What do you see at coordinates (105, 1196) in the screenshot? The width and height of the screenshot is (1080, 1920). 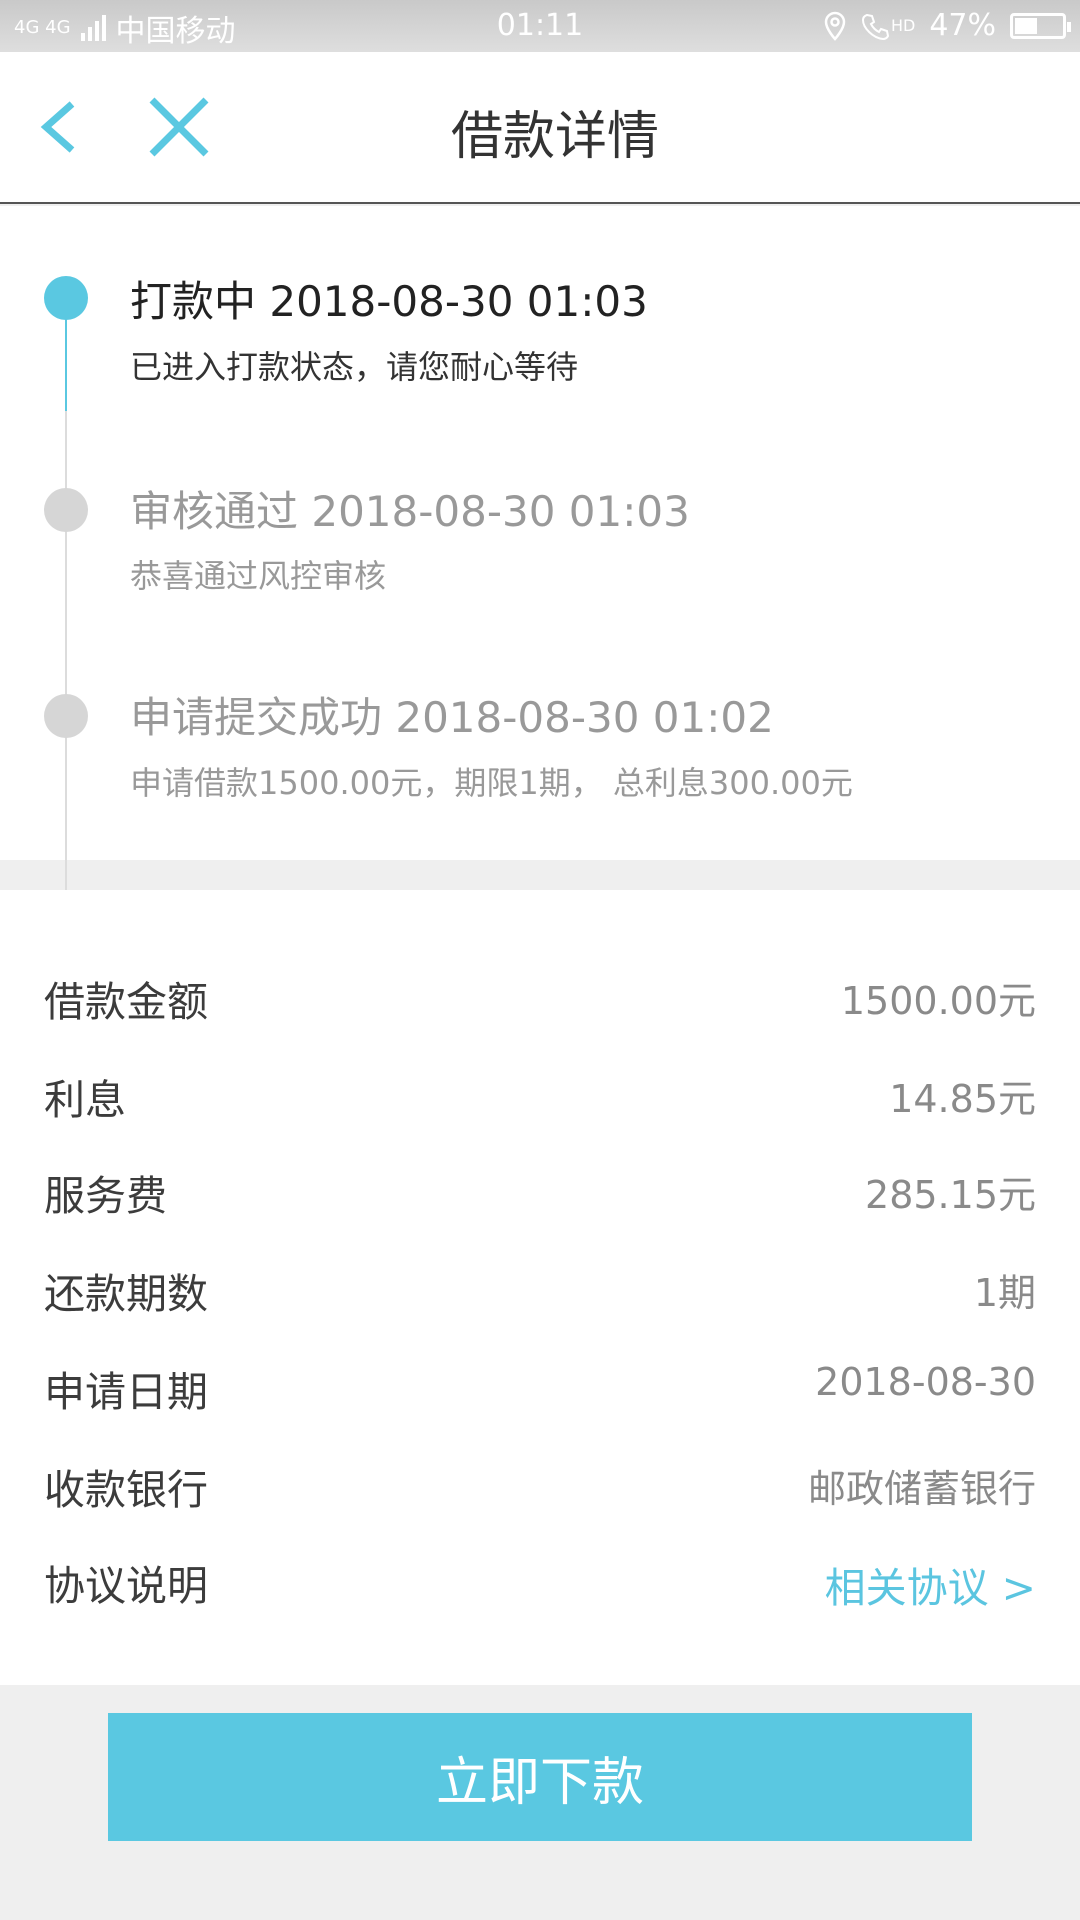 I see `row-label: 服务费` at bounding box center [105, 1196].